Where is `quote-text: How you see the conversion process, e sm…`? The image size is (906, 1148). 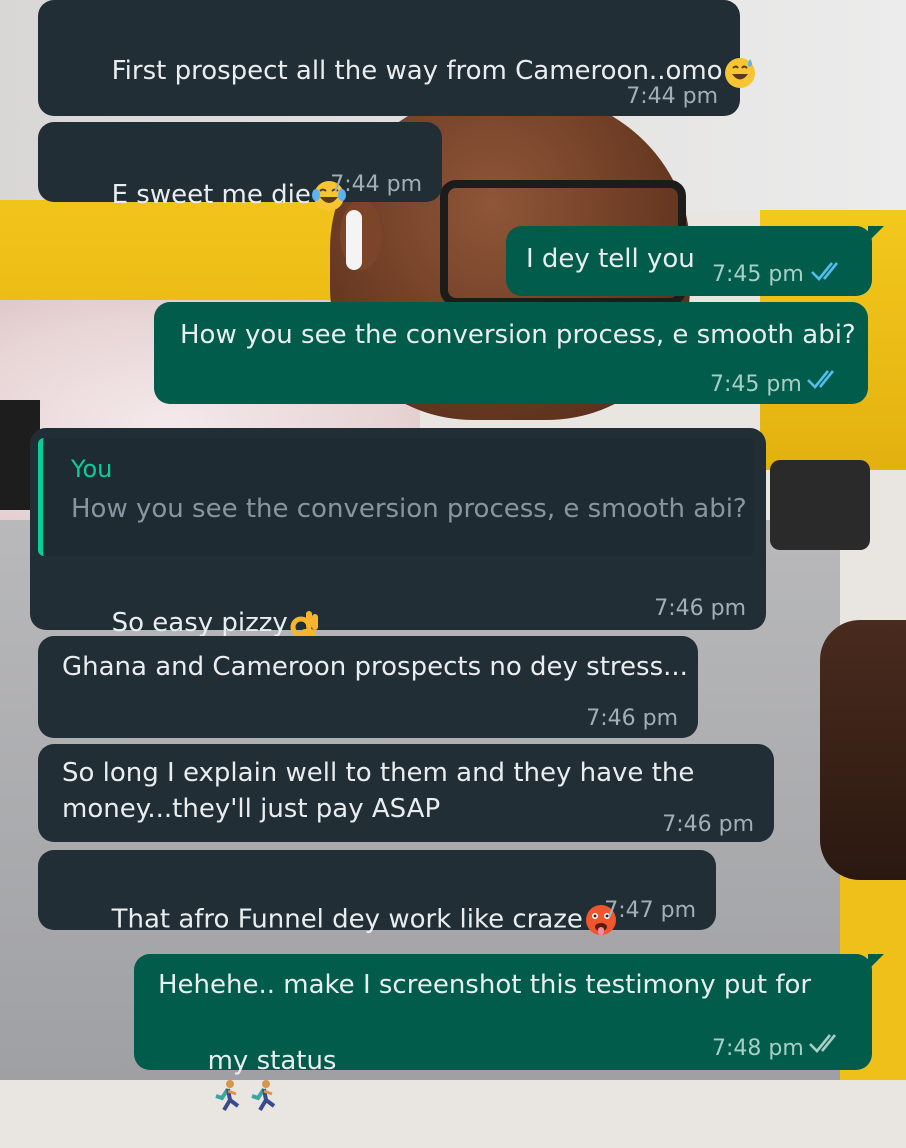 quote-text: How you see the conversion process, e sm… is located at coordinates (409, 509).